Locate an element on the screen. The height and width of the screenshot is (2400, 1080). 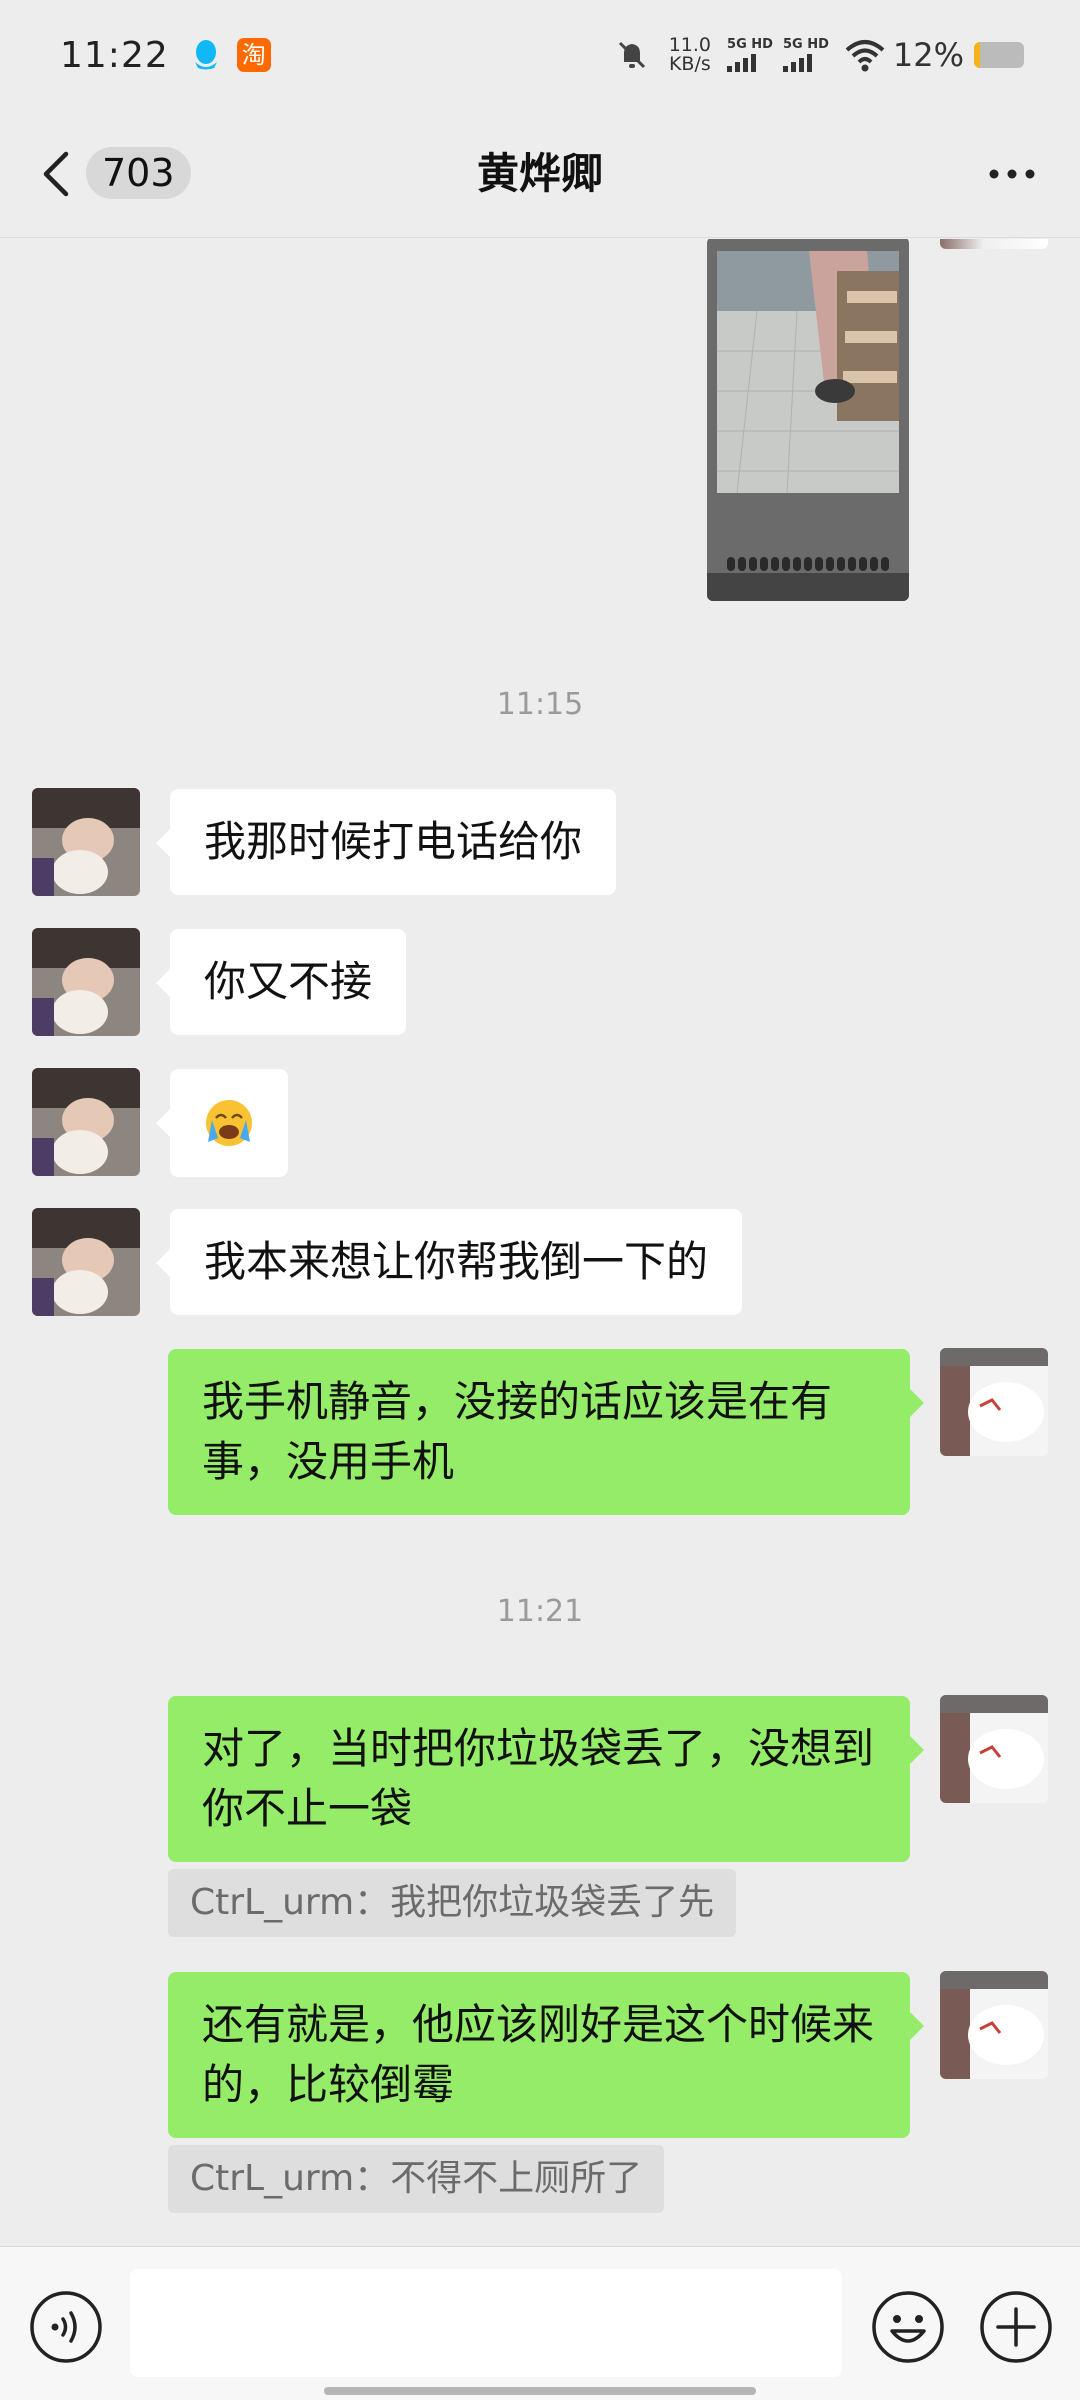
sent-message: 还有就是，他应该刚好是这个时候来的，比较倒霉 is located at coordinates (546, 2055).